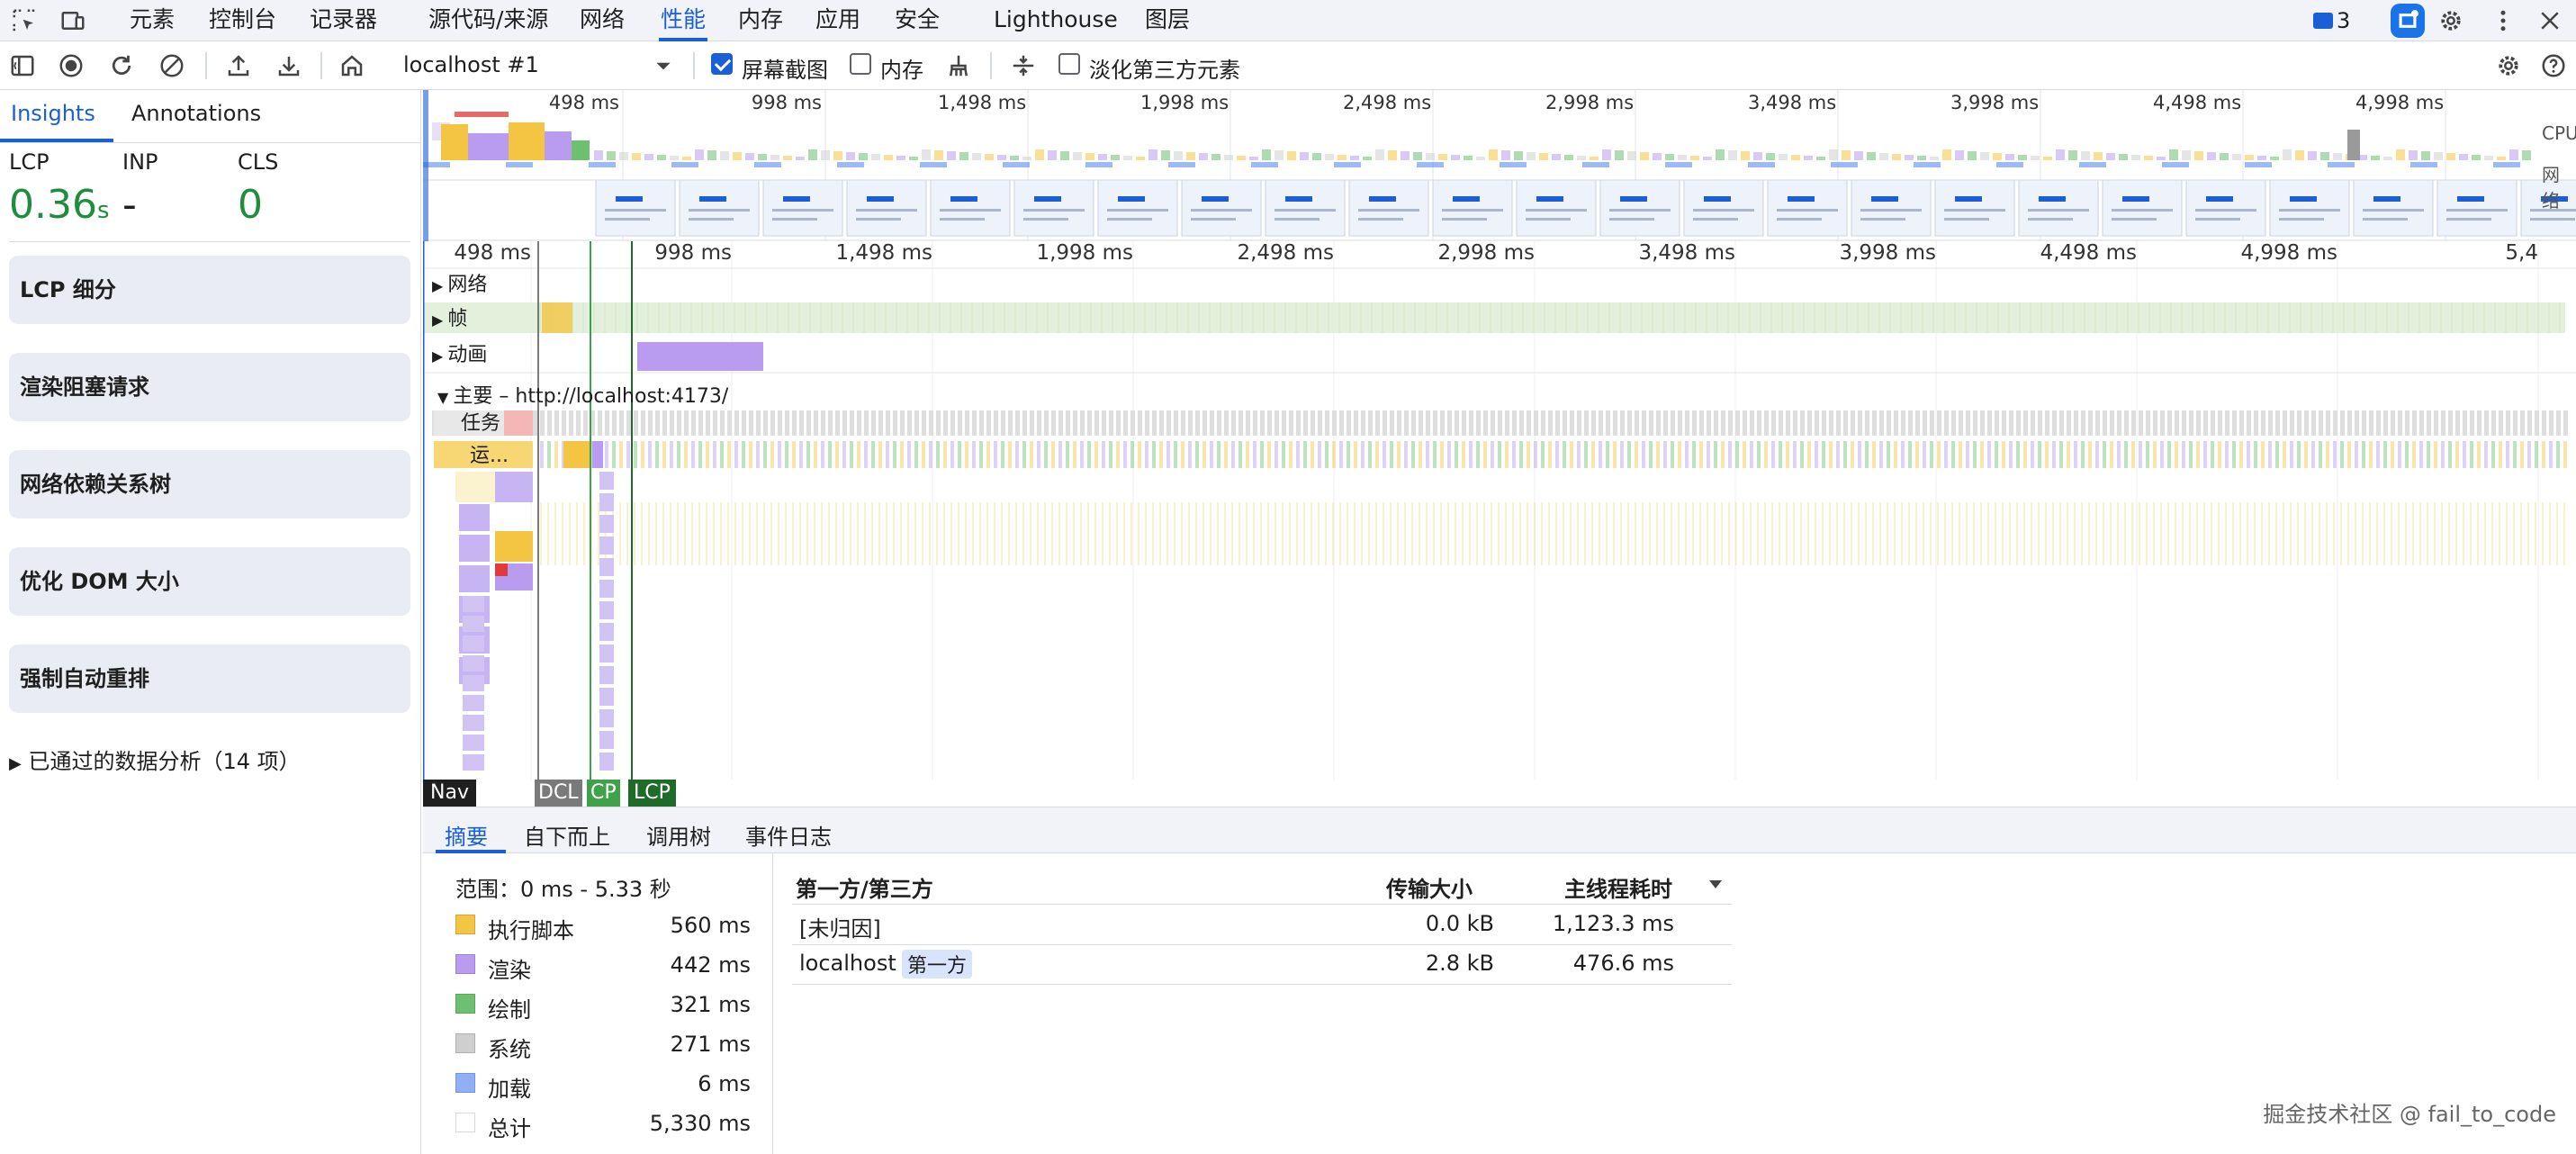 This screenshot has width=2576, height=1154. What do you see at coordinates (652, 793) in the screenshot?
I see `marker-lcp: LCP` at bounding box center [652, 793].